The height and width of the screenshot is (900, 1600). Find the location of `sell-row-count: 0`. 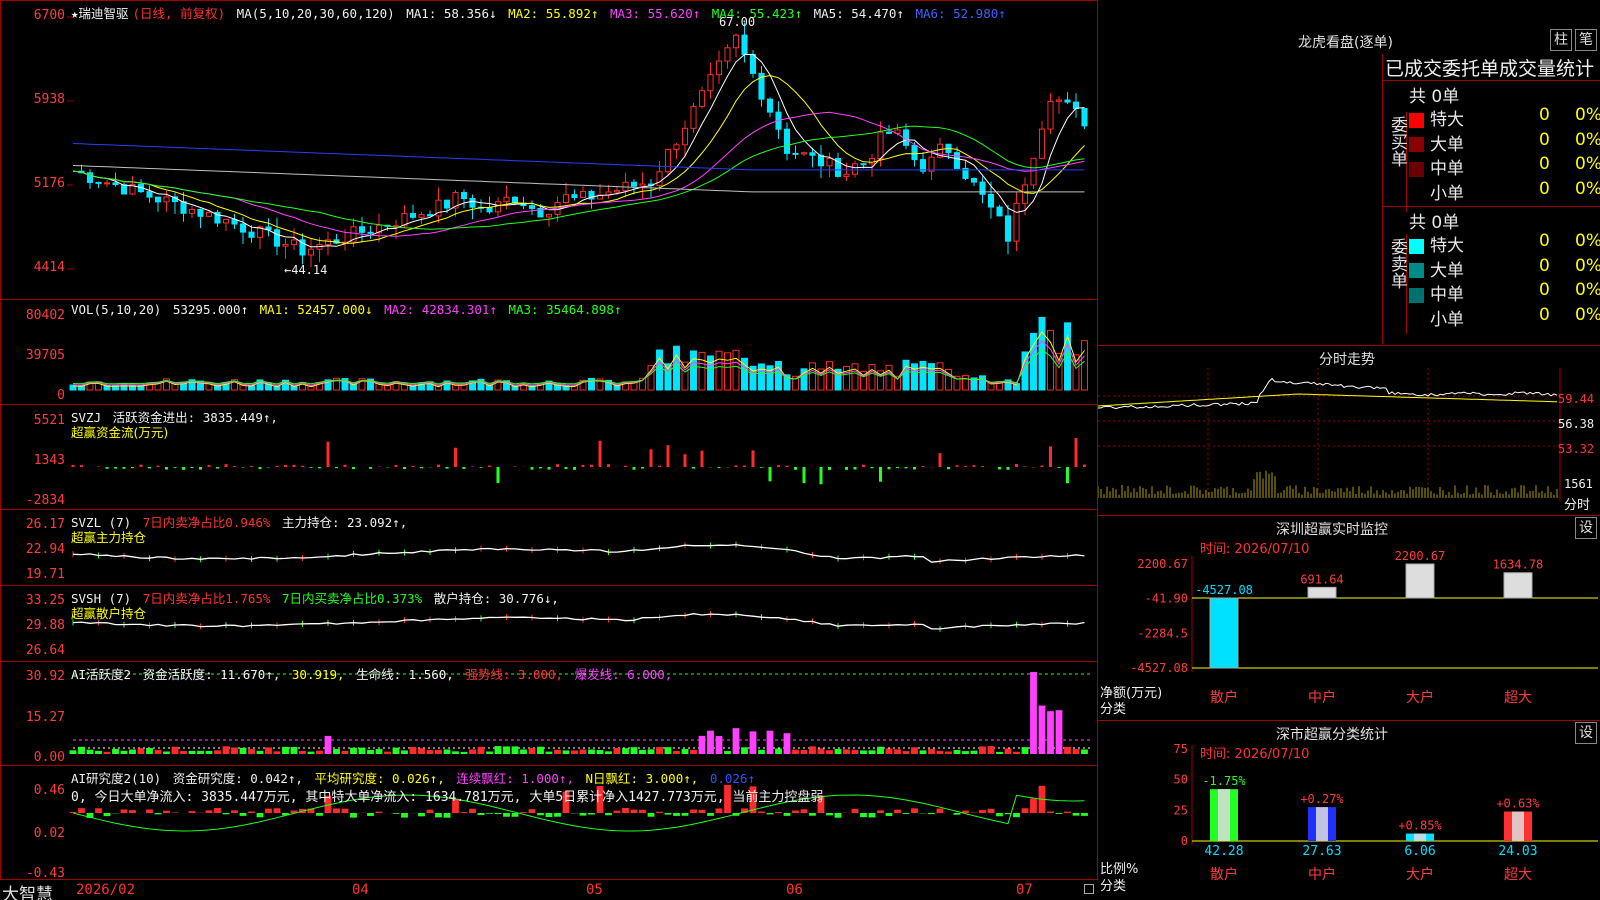

sell-row-count: 0 is located at coordinates (1544, 314).